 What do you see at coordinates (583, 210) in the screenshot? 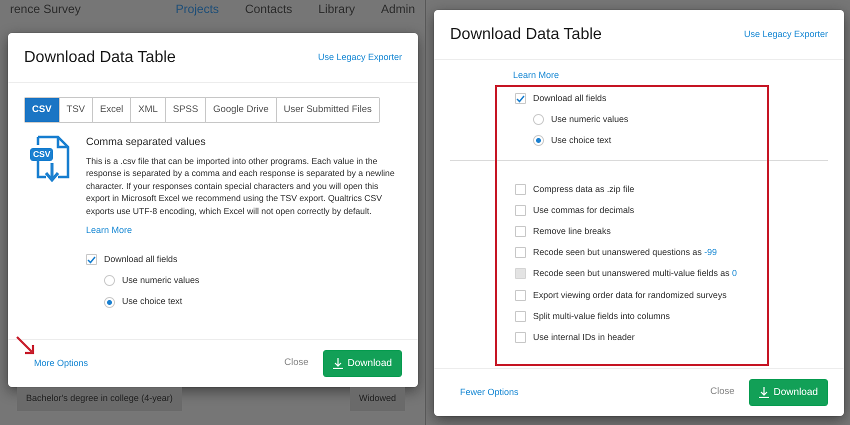
I see `checkbox-label: Use commas for decimals` at bounding box center [583, 210].